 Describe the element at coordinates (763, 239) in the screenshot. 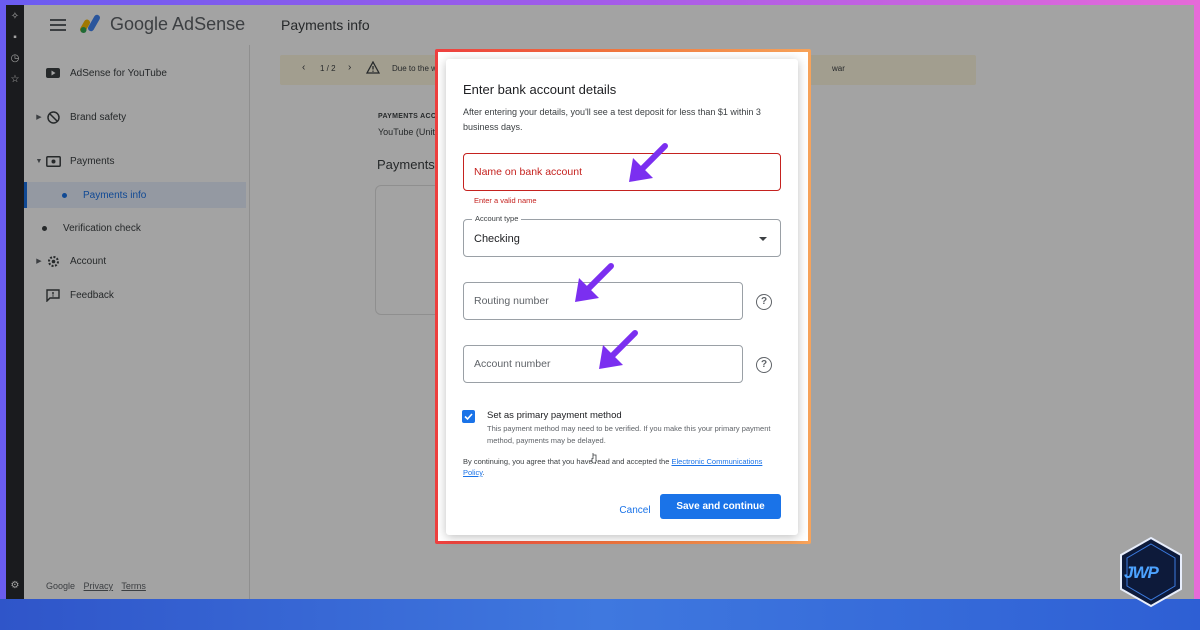

I see `dropdown-arrow-icon` at that location.